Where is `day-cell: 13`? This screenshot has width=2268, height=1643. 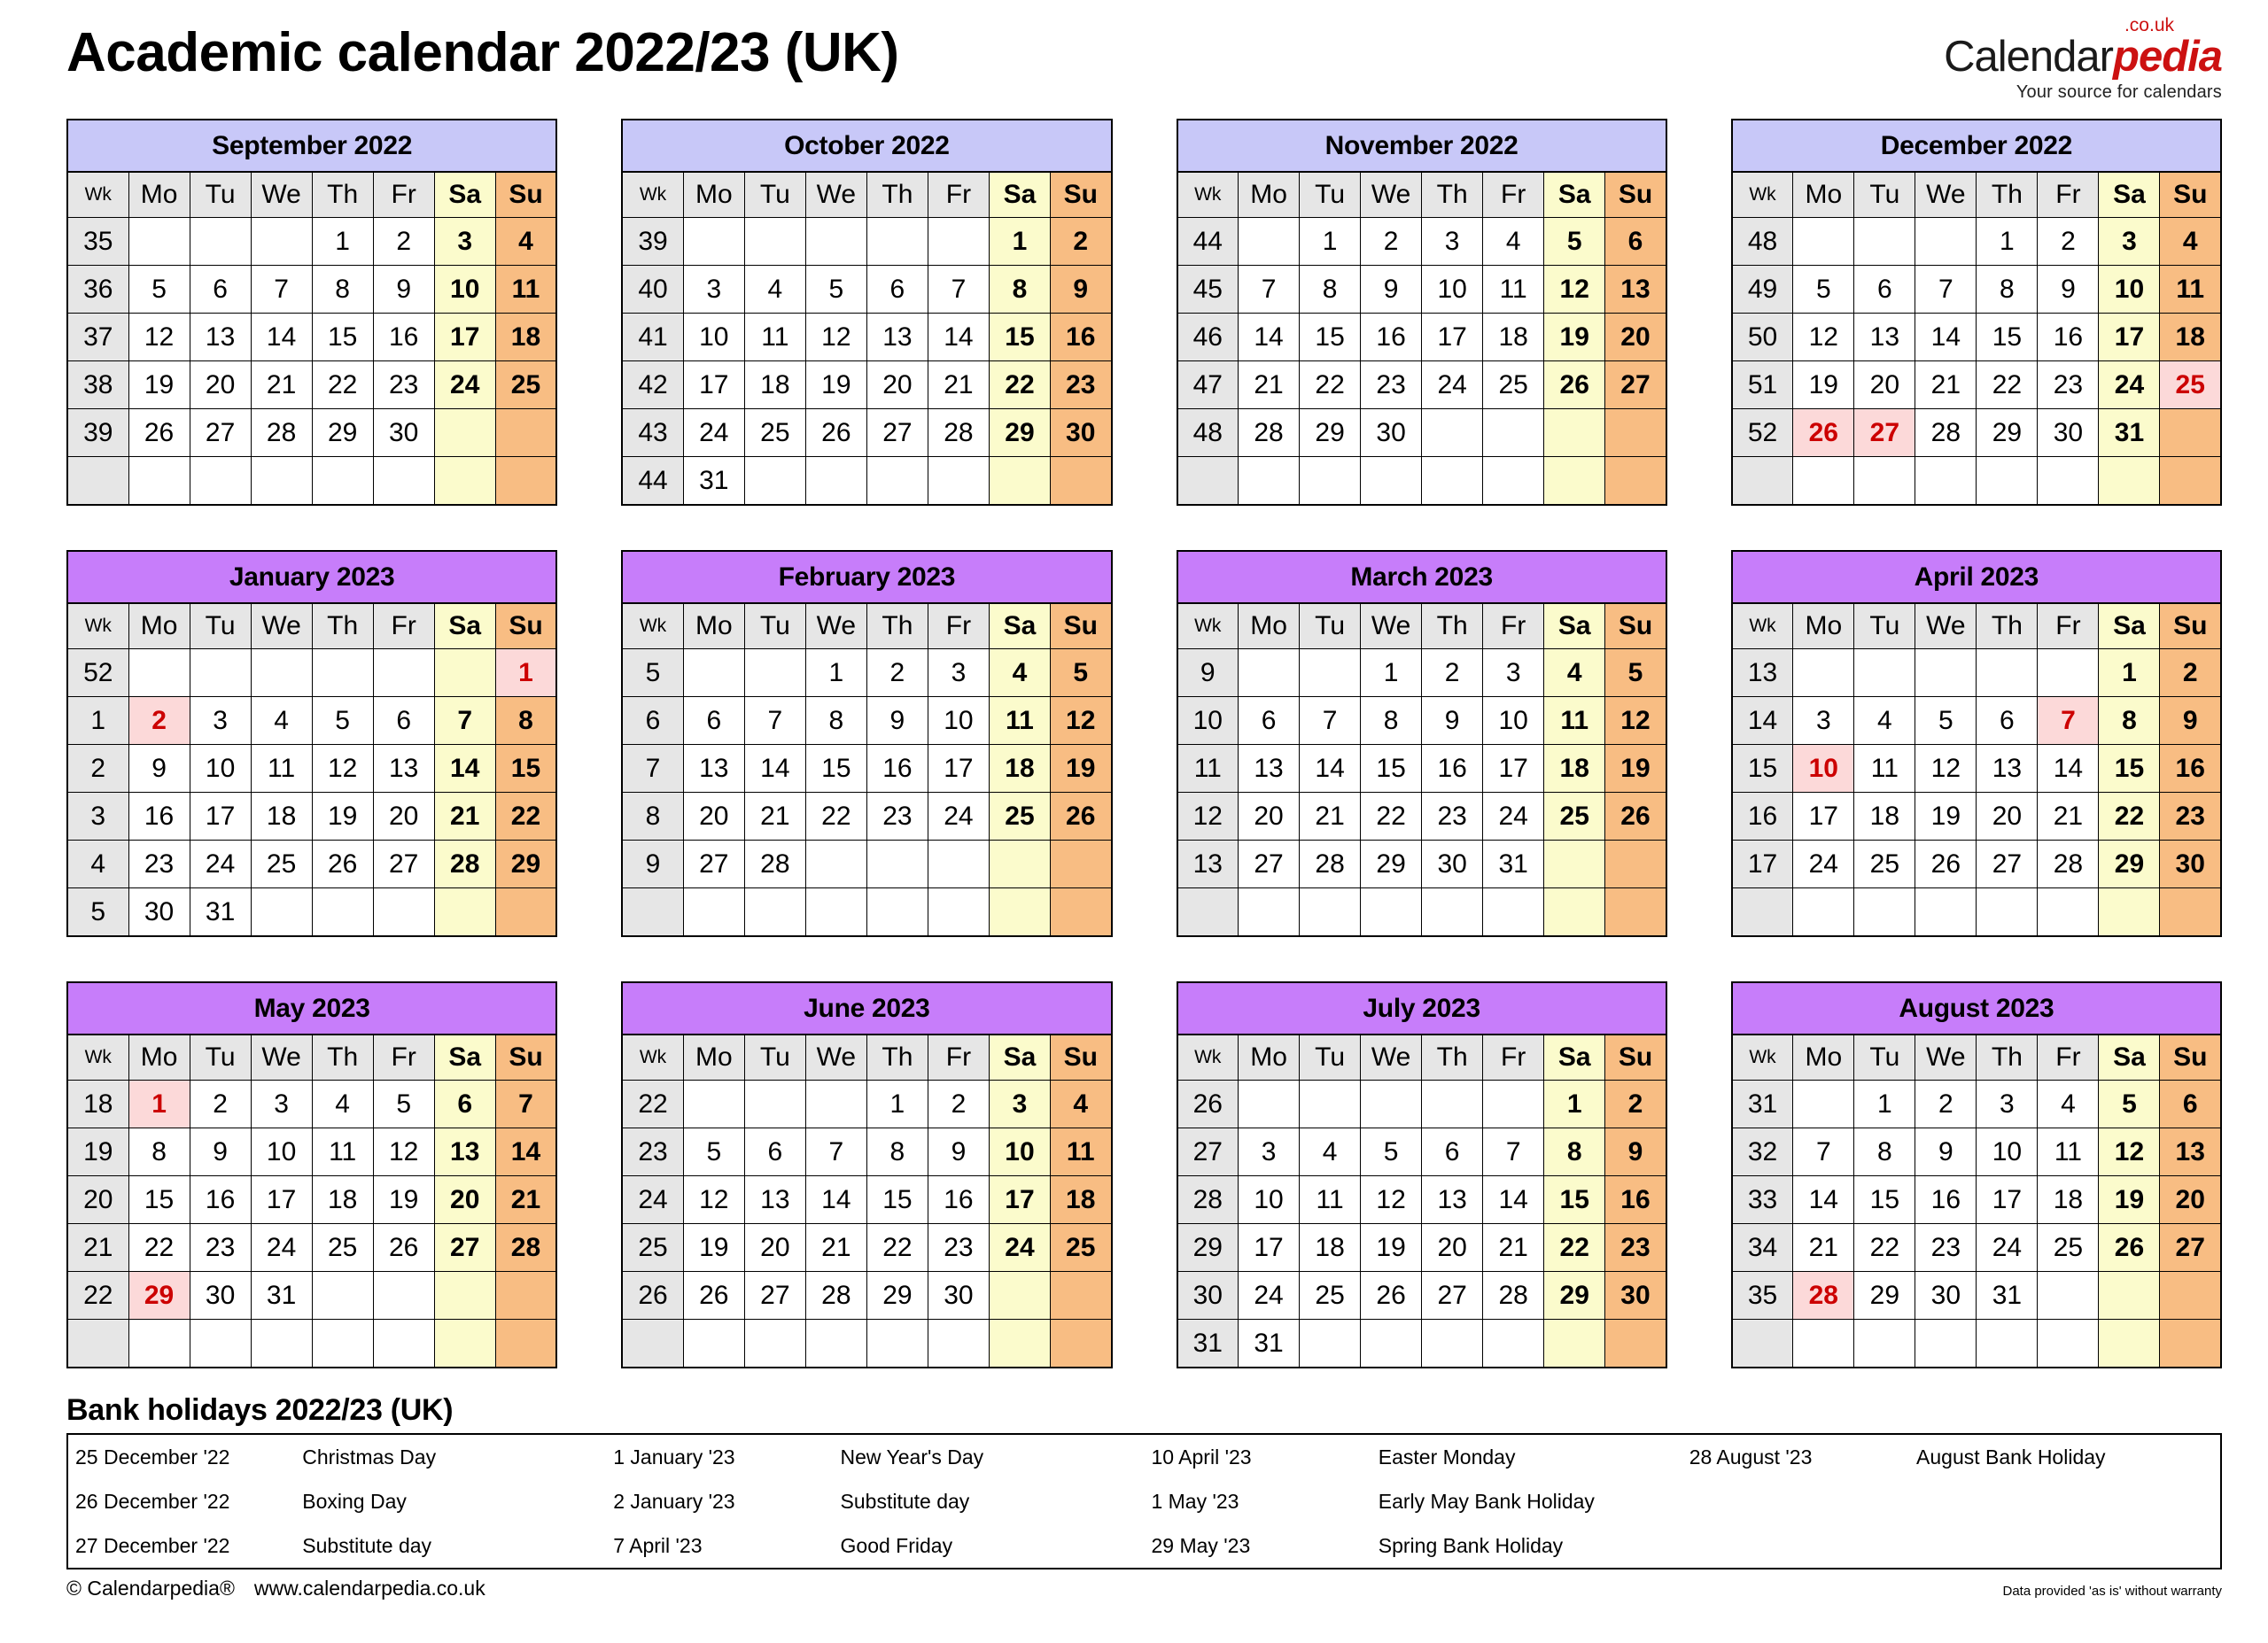
day-cell: 13 is located at coordinates (403, 768).